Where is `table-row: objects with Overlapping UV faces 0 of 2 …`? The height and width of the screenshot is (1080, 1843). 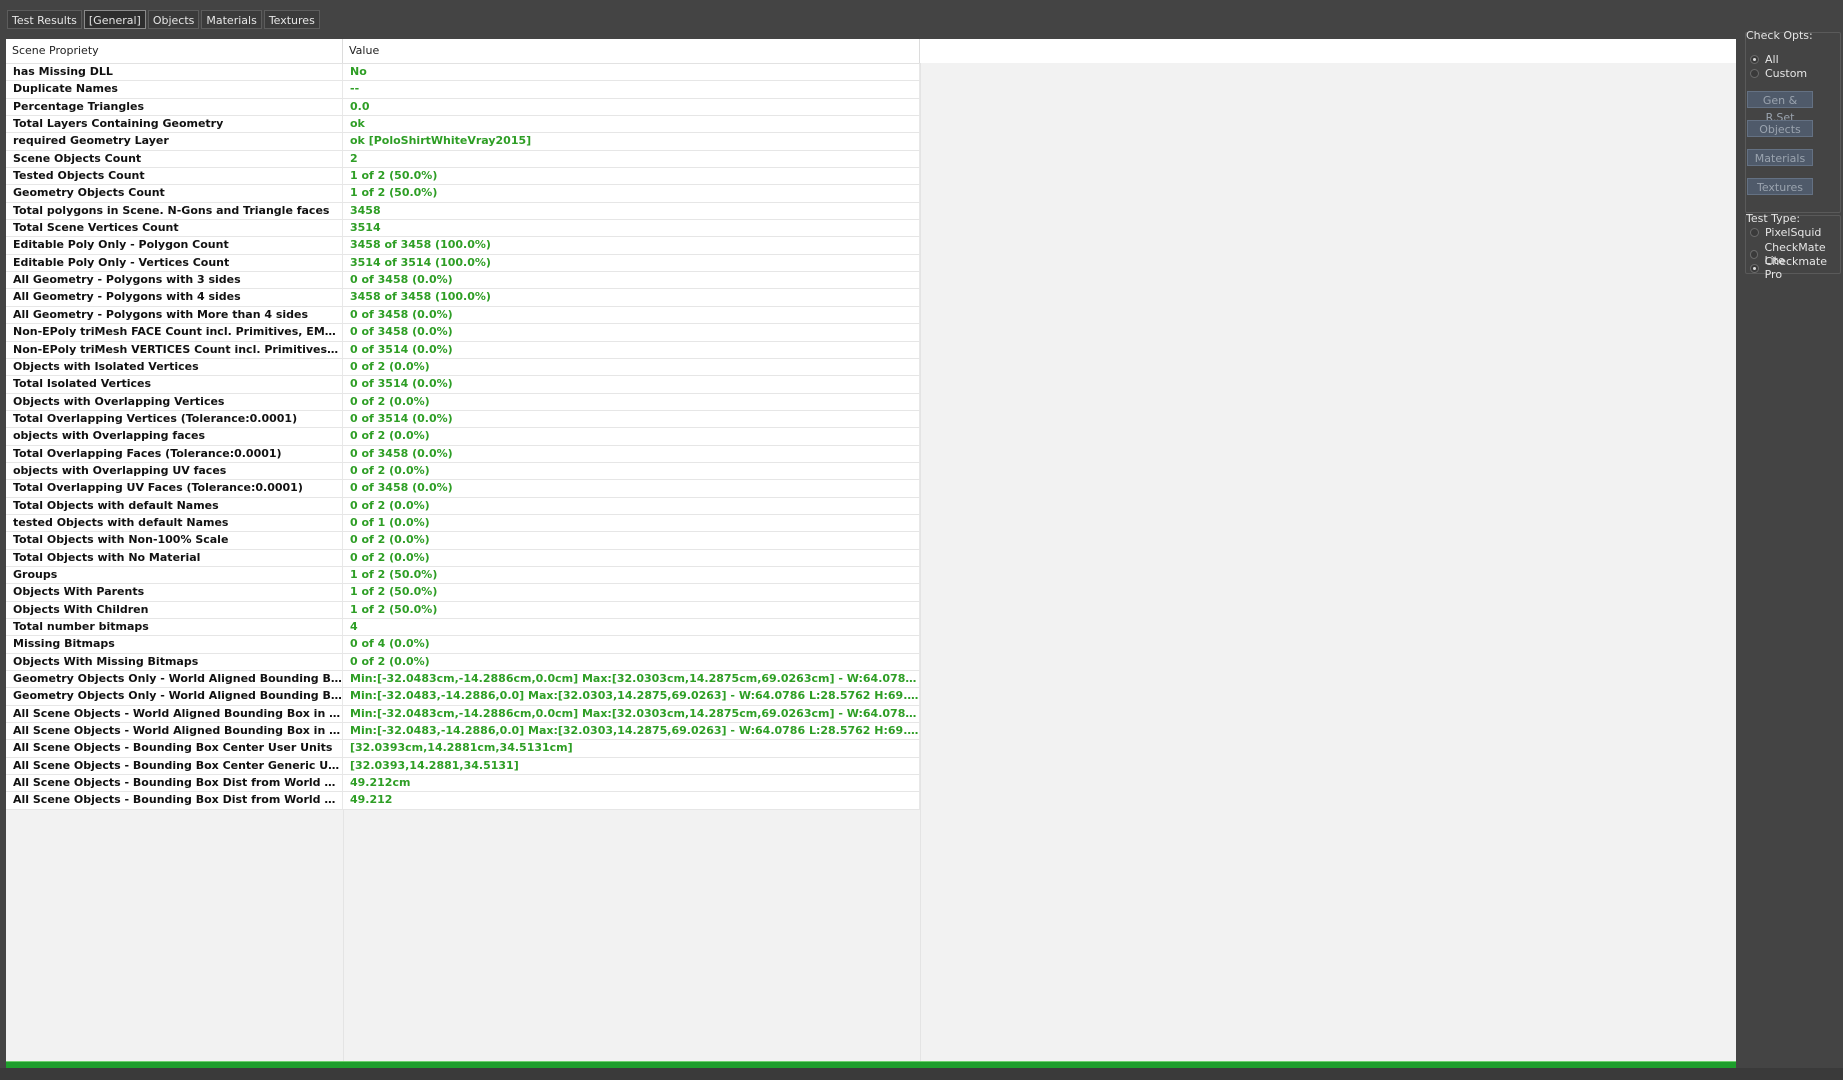
table-row: objects with Overlapping UV faces 0 of 2 … is located at coordinates (463, 471).